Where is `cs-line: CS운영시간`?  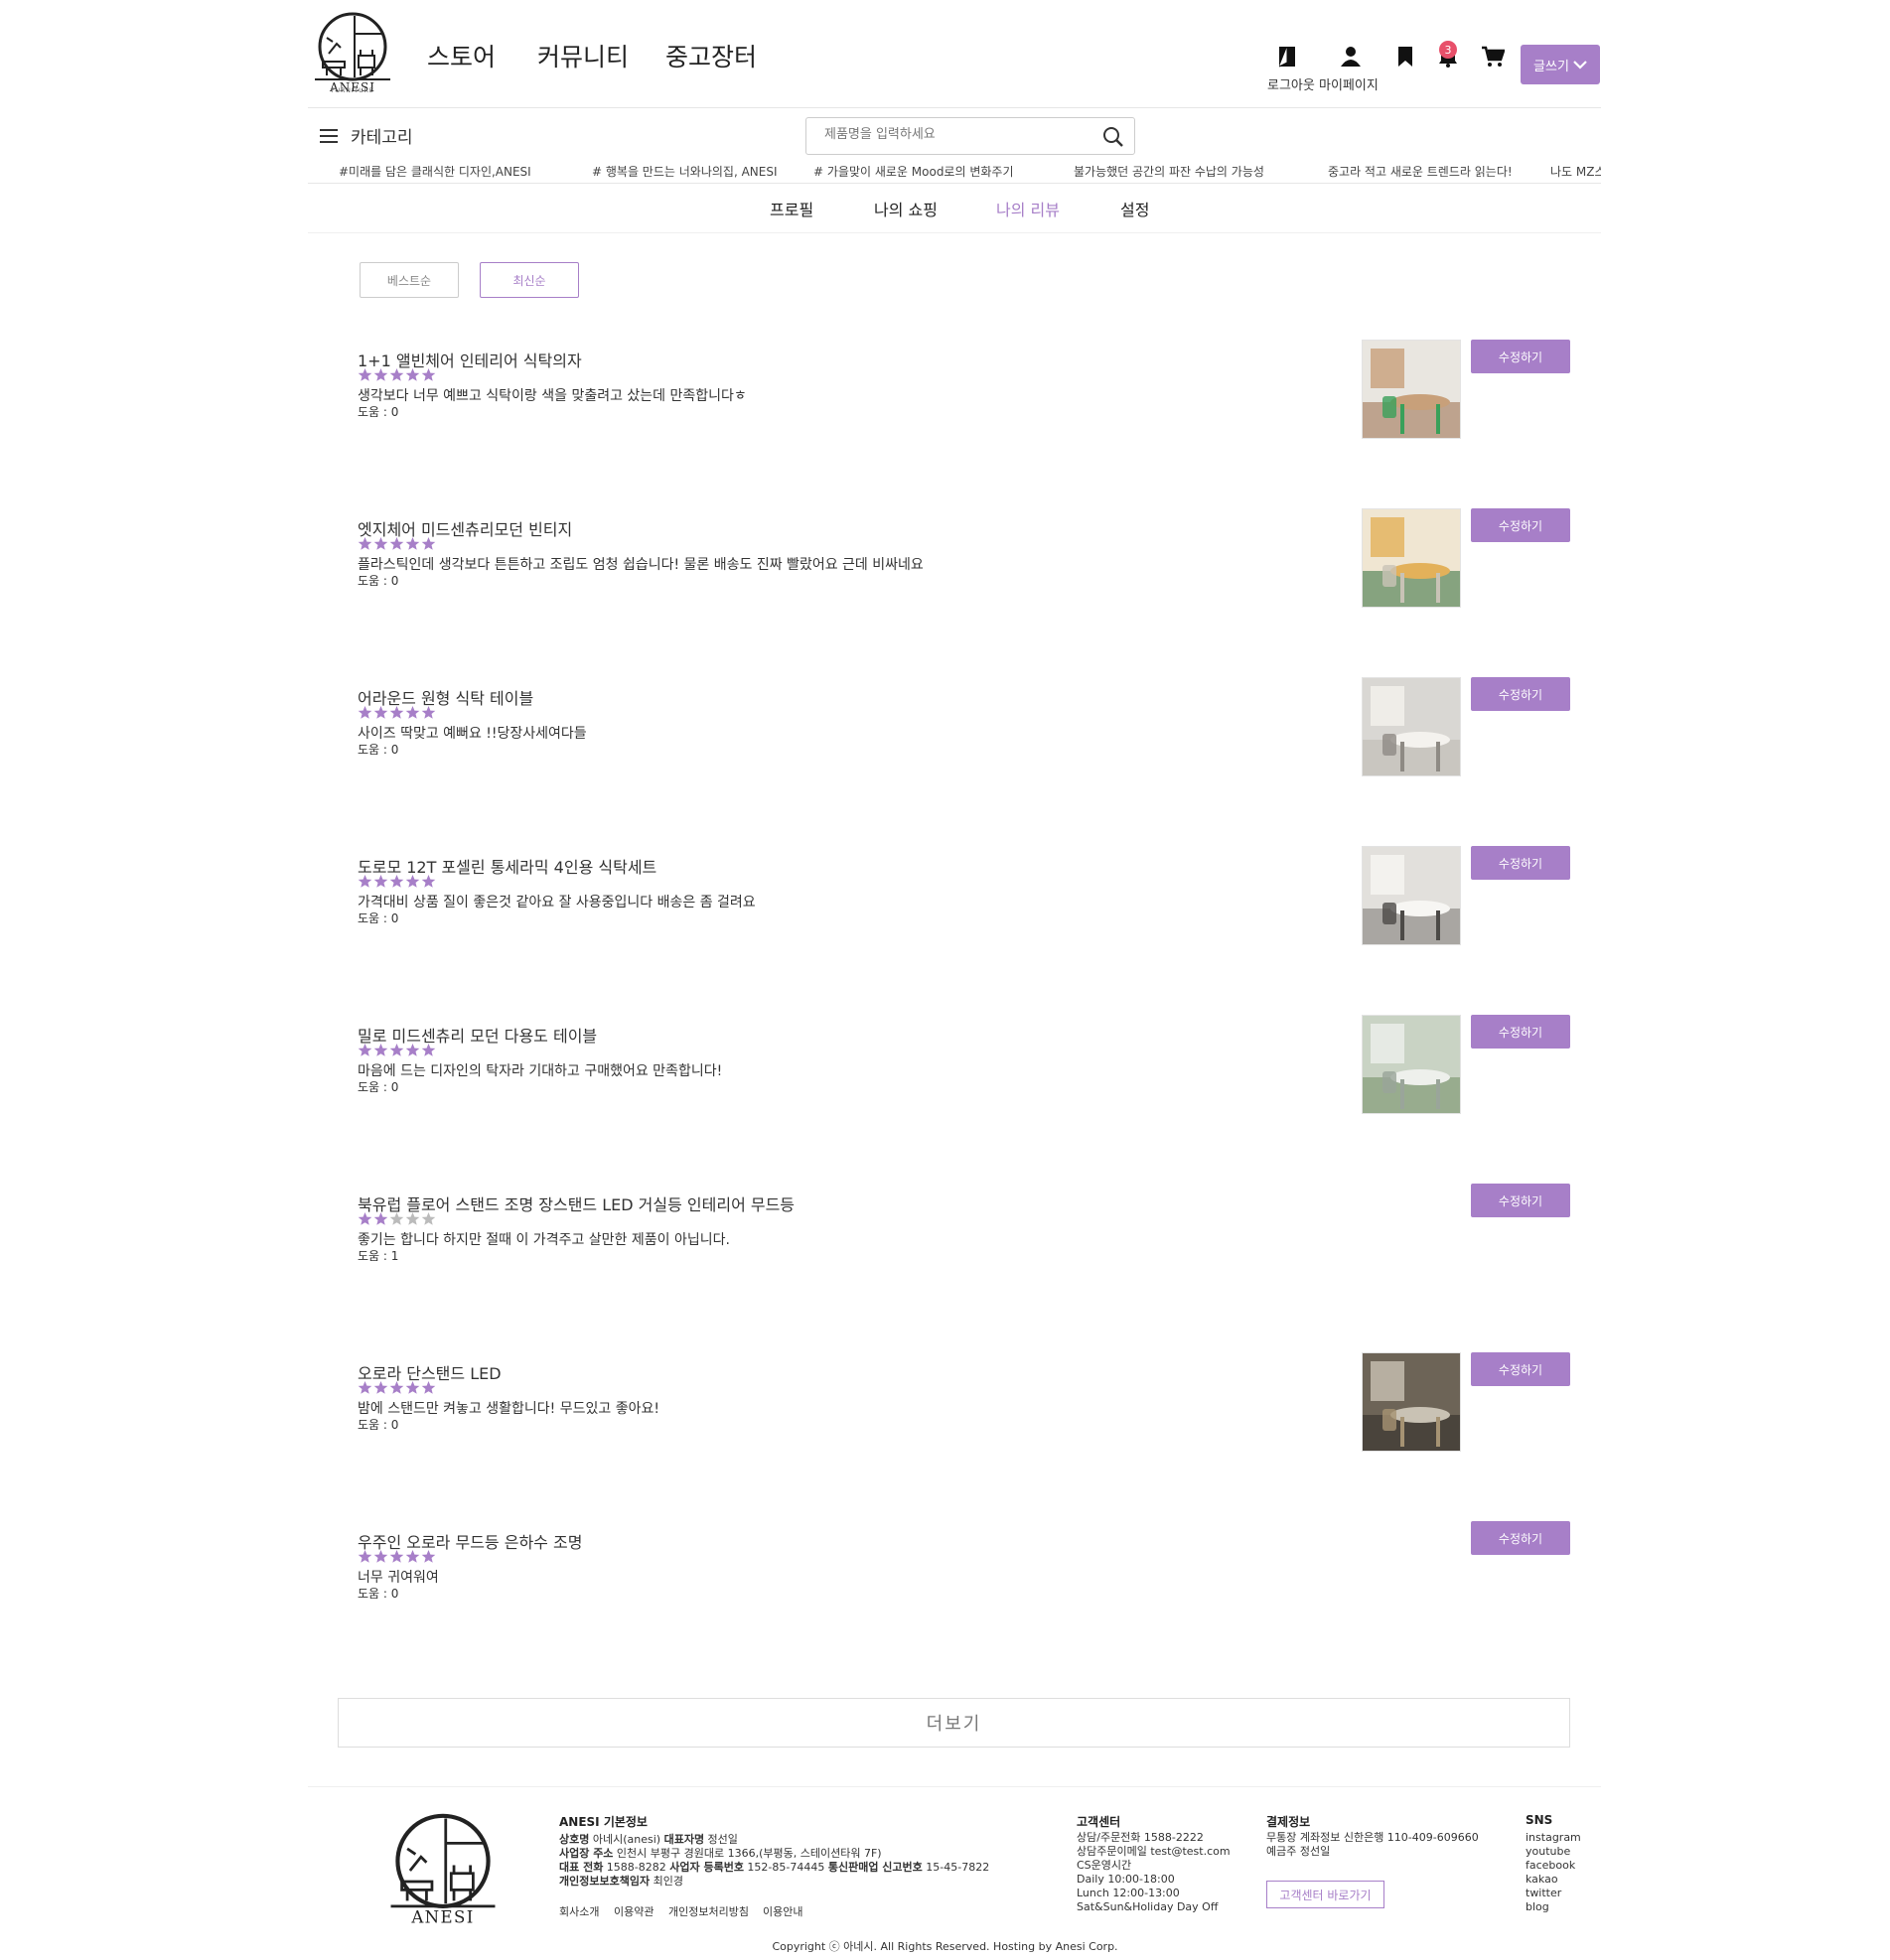 cs-line: CS운영시간 is located at coordinates (1104, 1865).